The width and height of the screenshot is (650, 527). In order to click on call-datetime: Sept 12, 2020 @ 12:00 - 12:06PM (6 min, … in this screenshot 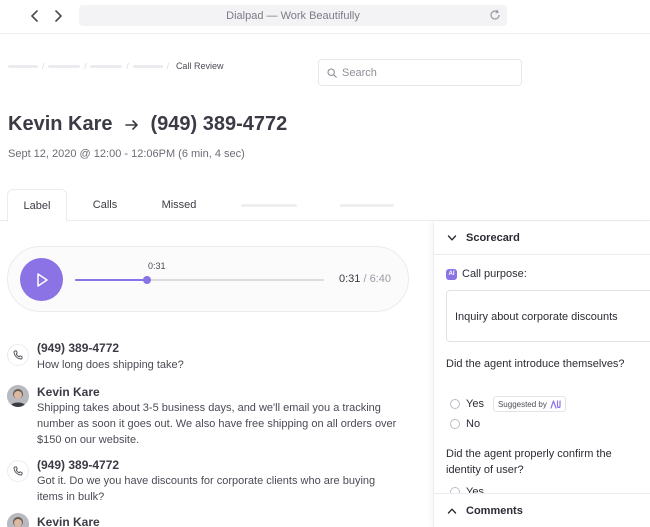, I will do `click(126, 154)`.